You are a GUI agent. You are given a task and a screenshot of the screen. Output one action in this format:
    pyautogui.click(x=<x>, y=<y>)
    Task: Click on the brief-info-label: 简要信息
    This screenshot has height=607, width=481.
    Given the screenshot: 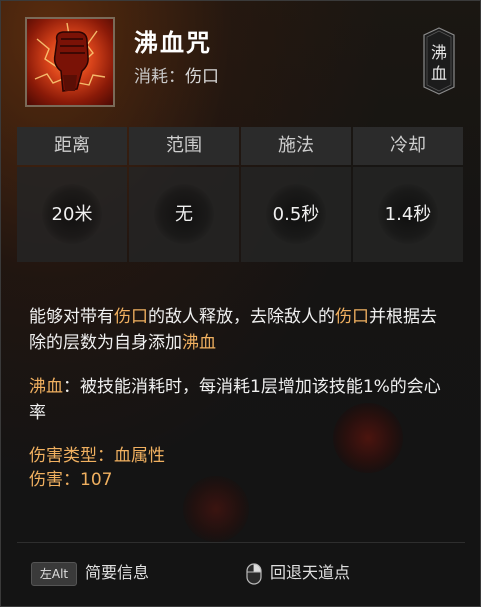 What is the action you would take?
    pyautogui.click(x=117, y=572)
    